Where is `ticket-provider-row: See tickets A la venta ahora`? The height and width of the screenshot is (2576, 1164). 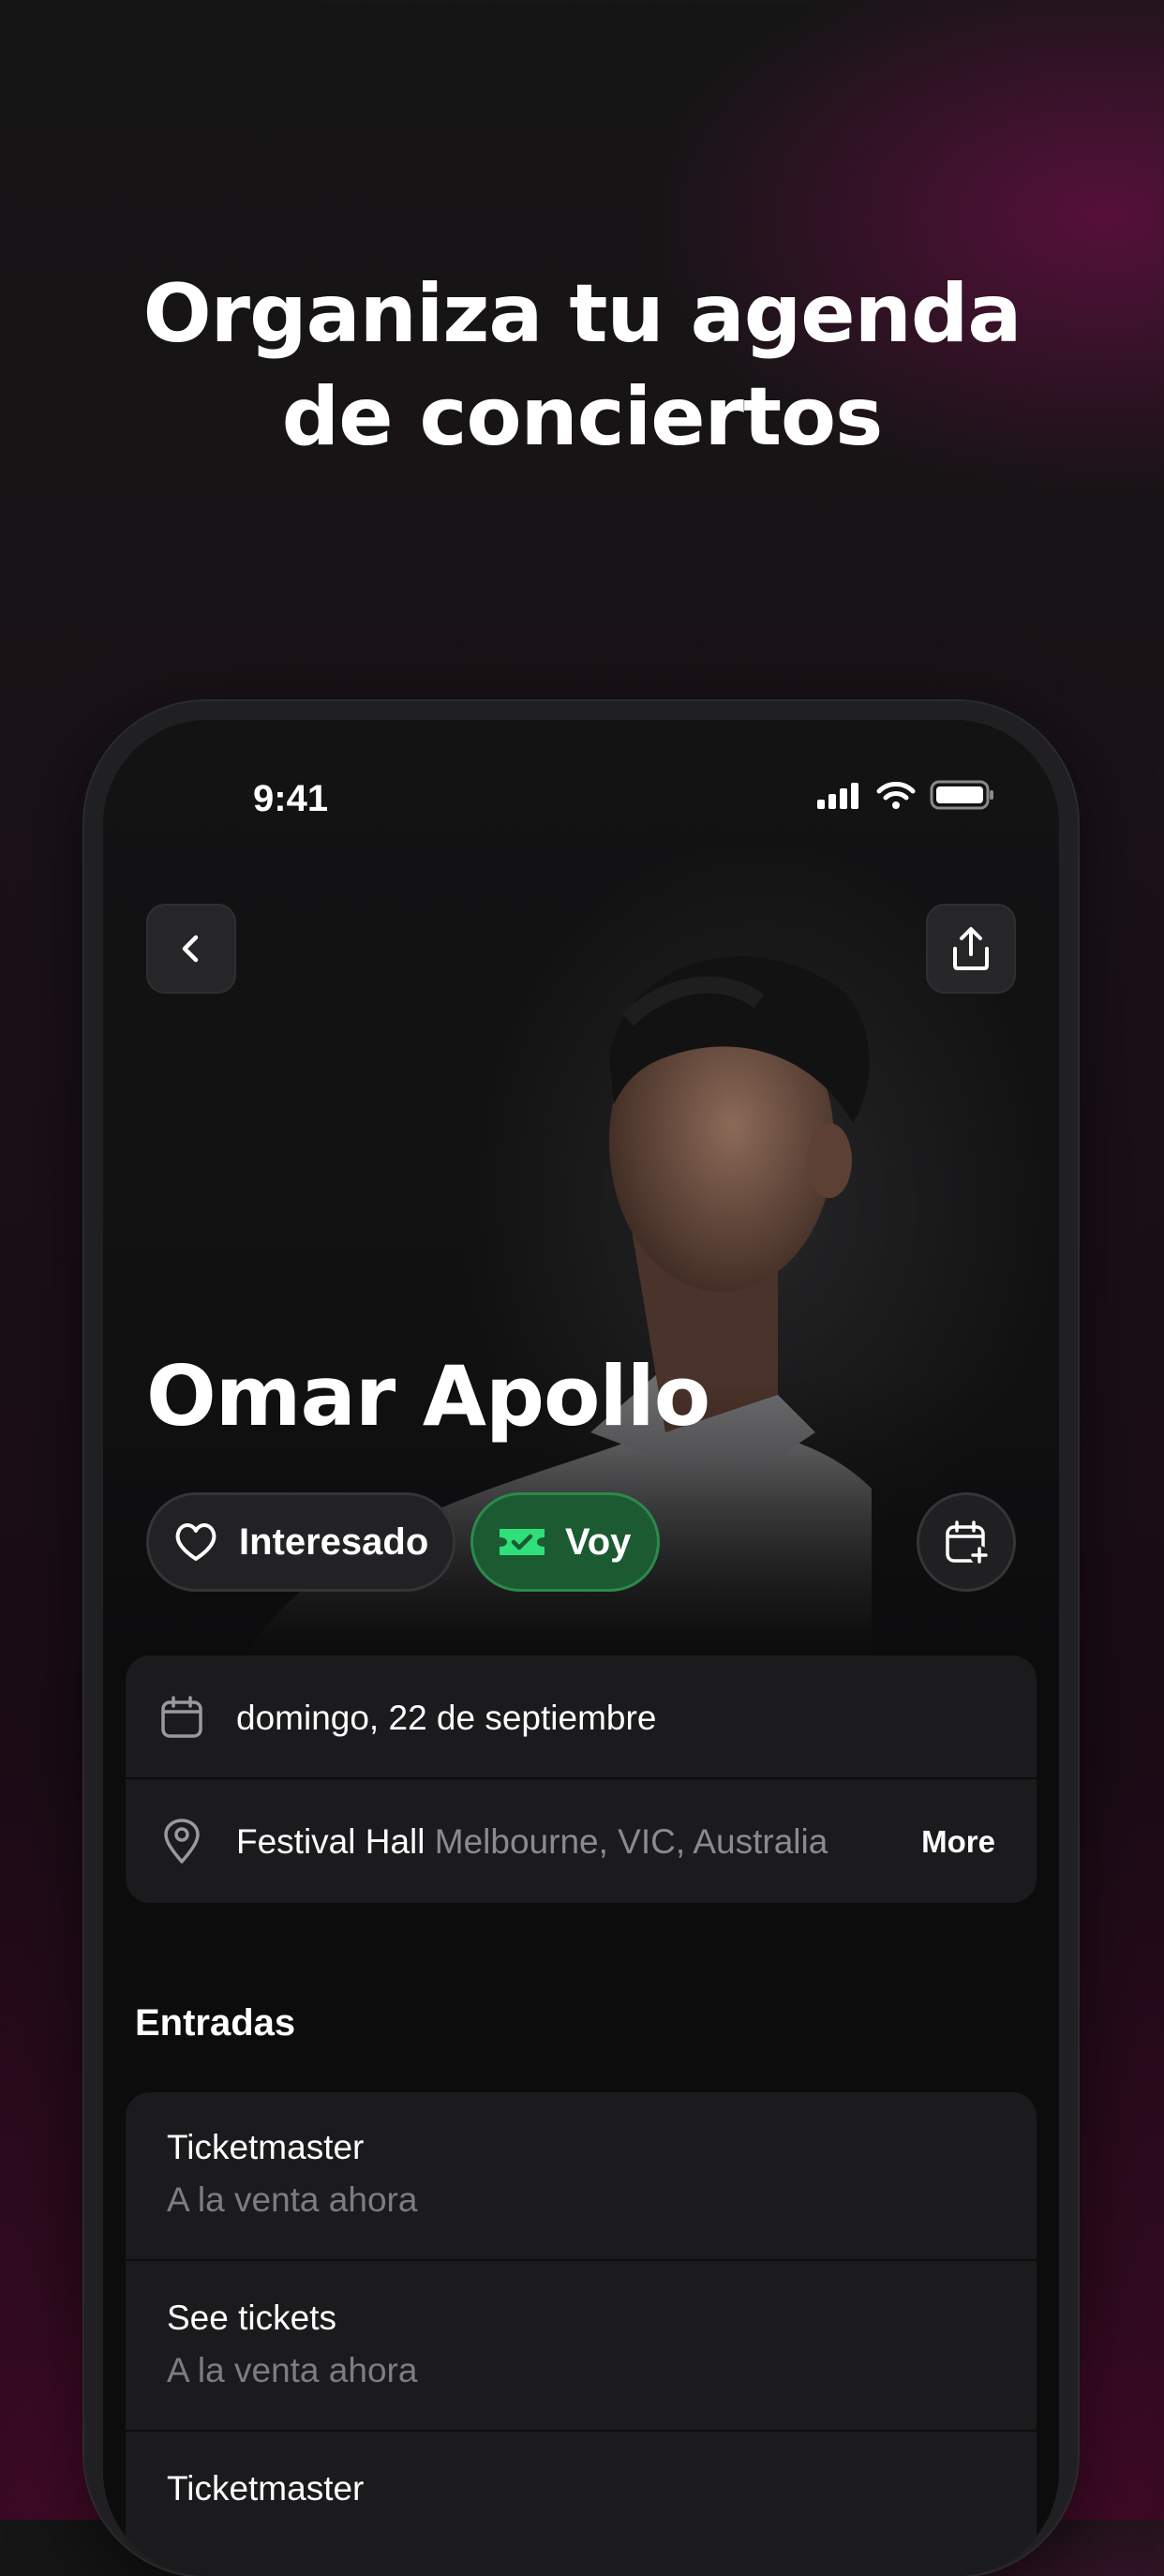 ticket-provider-row: See tickets A la venta ahora is located at coordinates (581, 2347).